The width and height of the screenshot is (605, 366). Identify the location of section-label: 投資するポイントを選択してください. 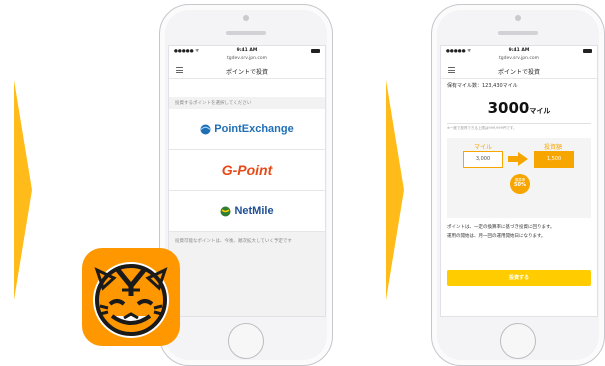
(247, 103).